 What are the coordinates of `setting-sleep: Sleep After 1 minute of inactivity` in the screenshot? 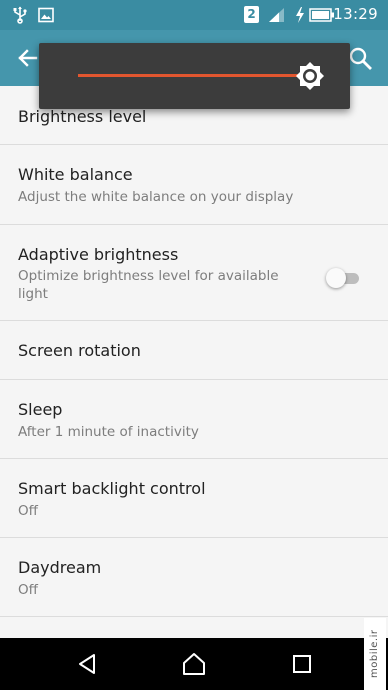 It's located at (194, 419).